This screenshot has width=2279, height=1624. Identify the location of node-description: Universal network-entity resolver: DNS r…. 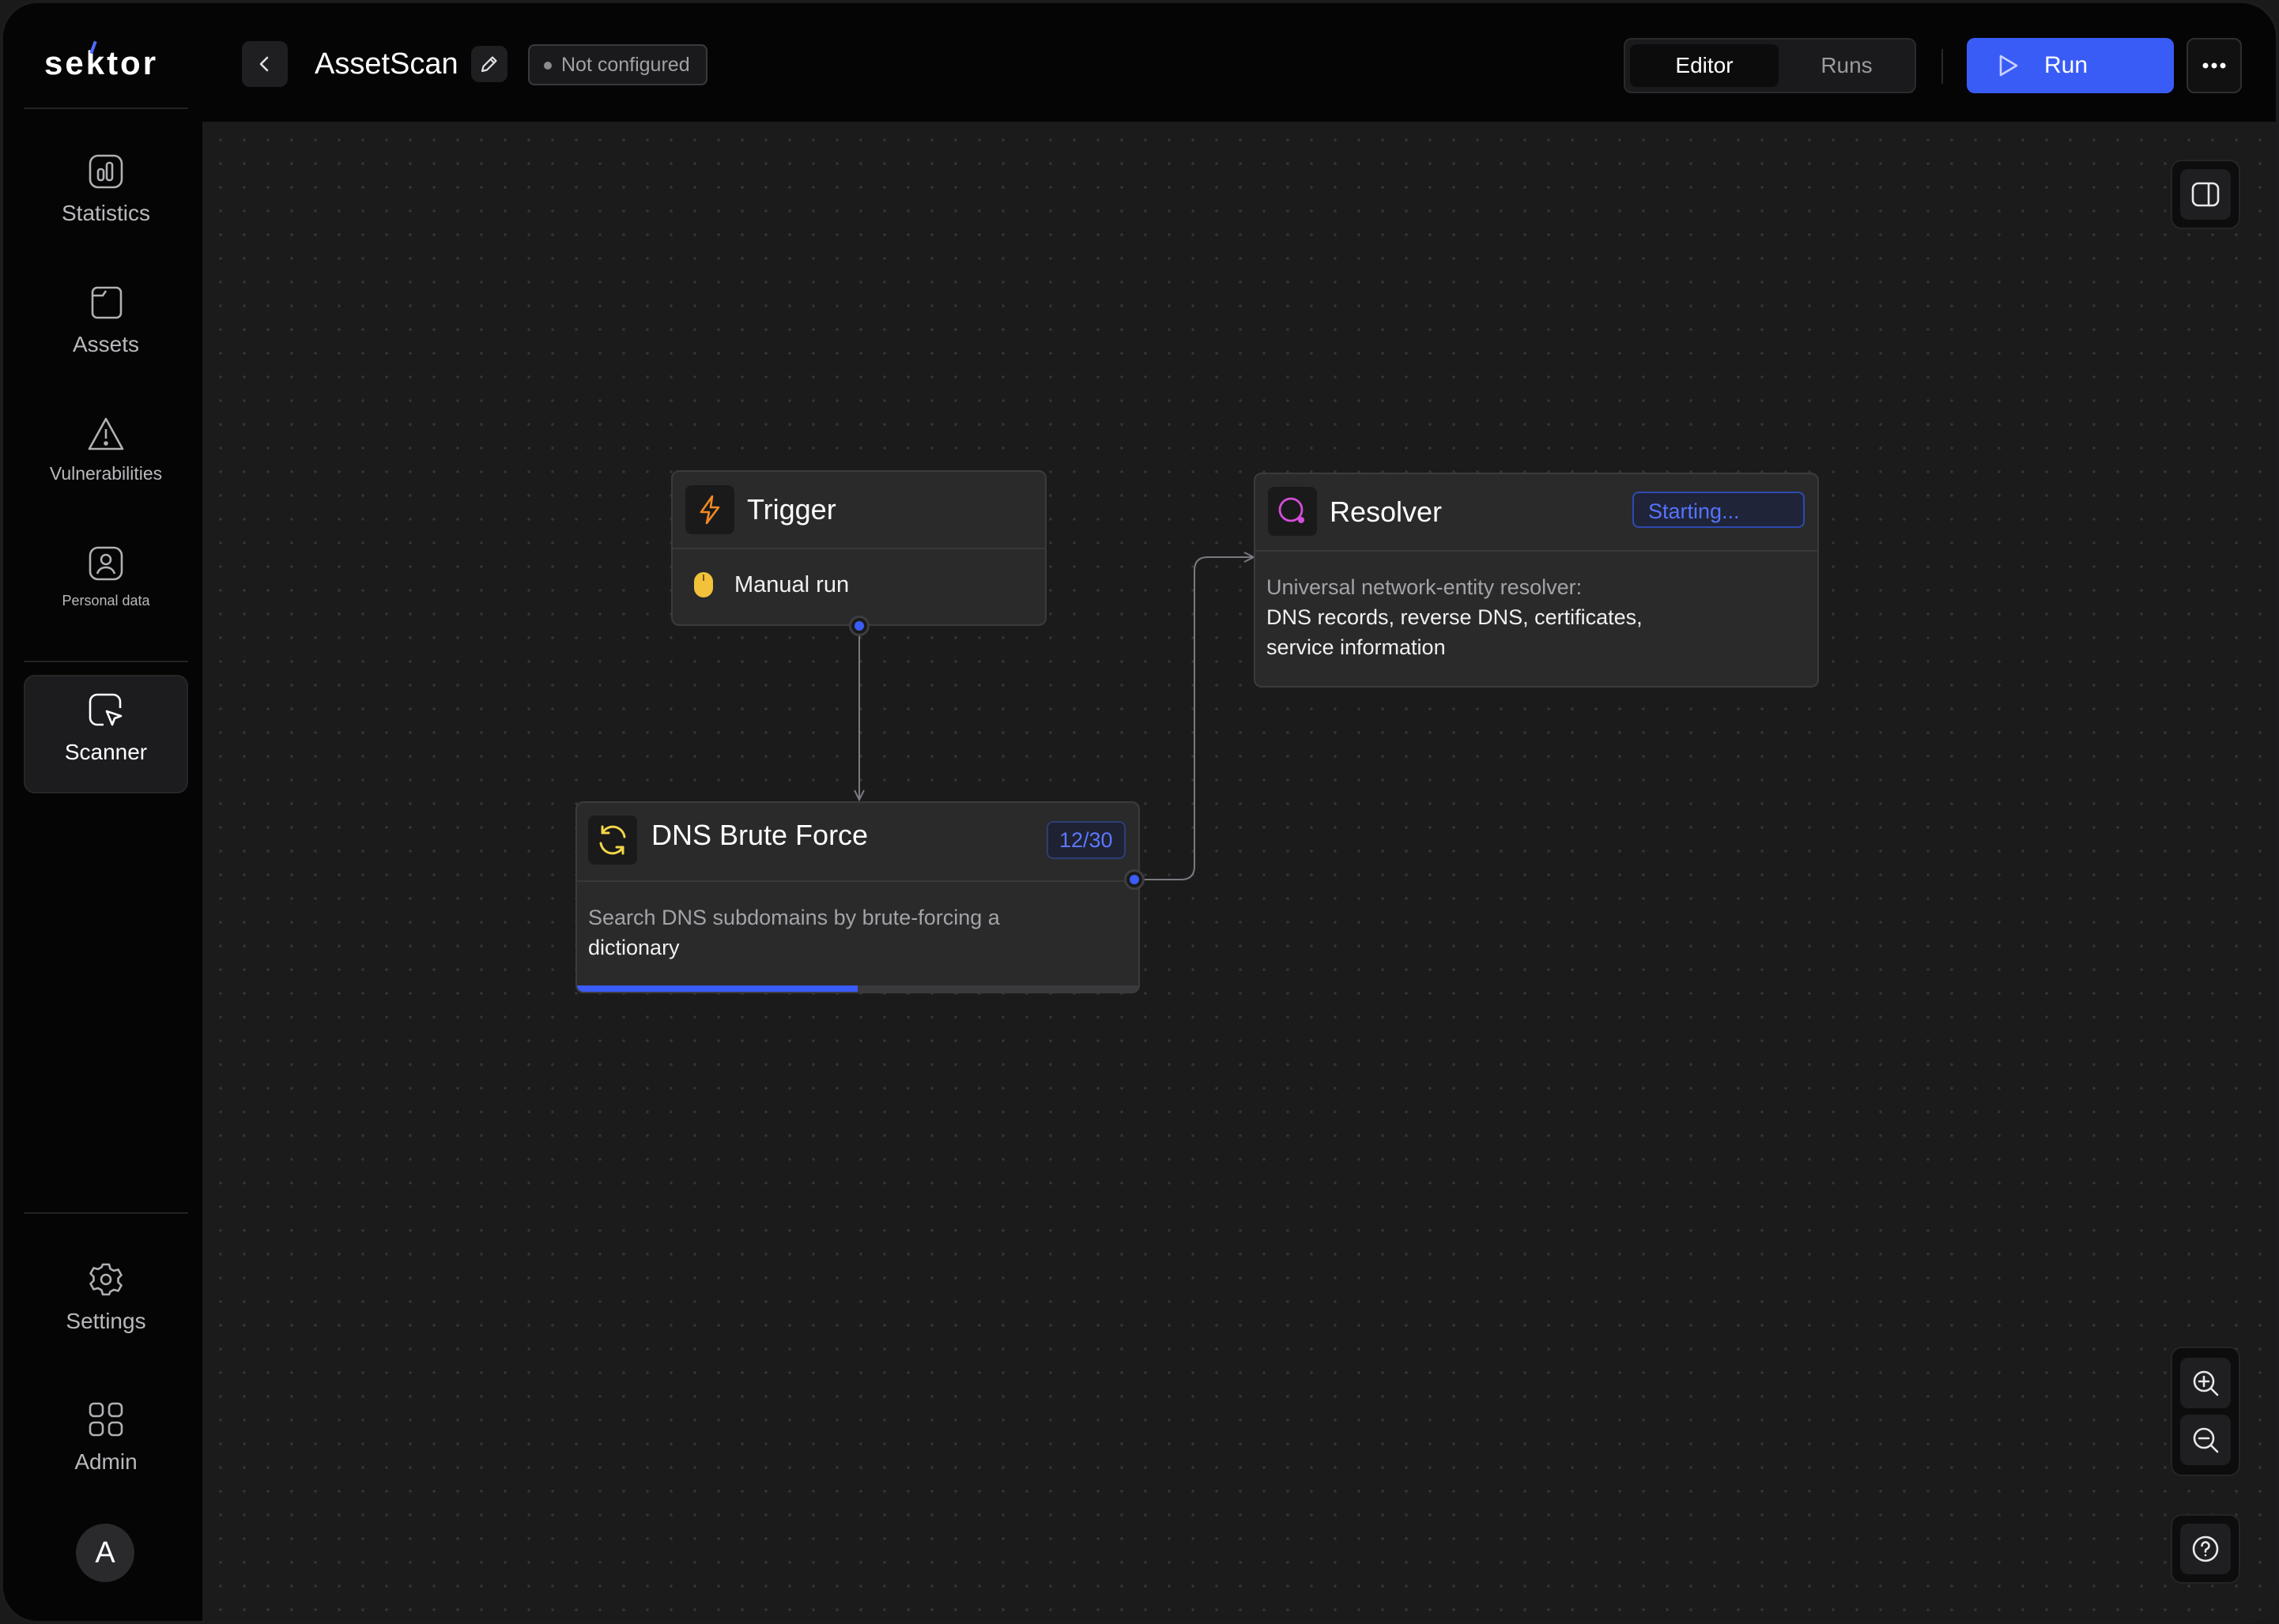
(1454, 617).